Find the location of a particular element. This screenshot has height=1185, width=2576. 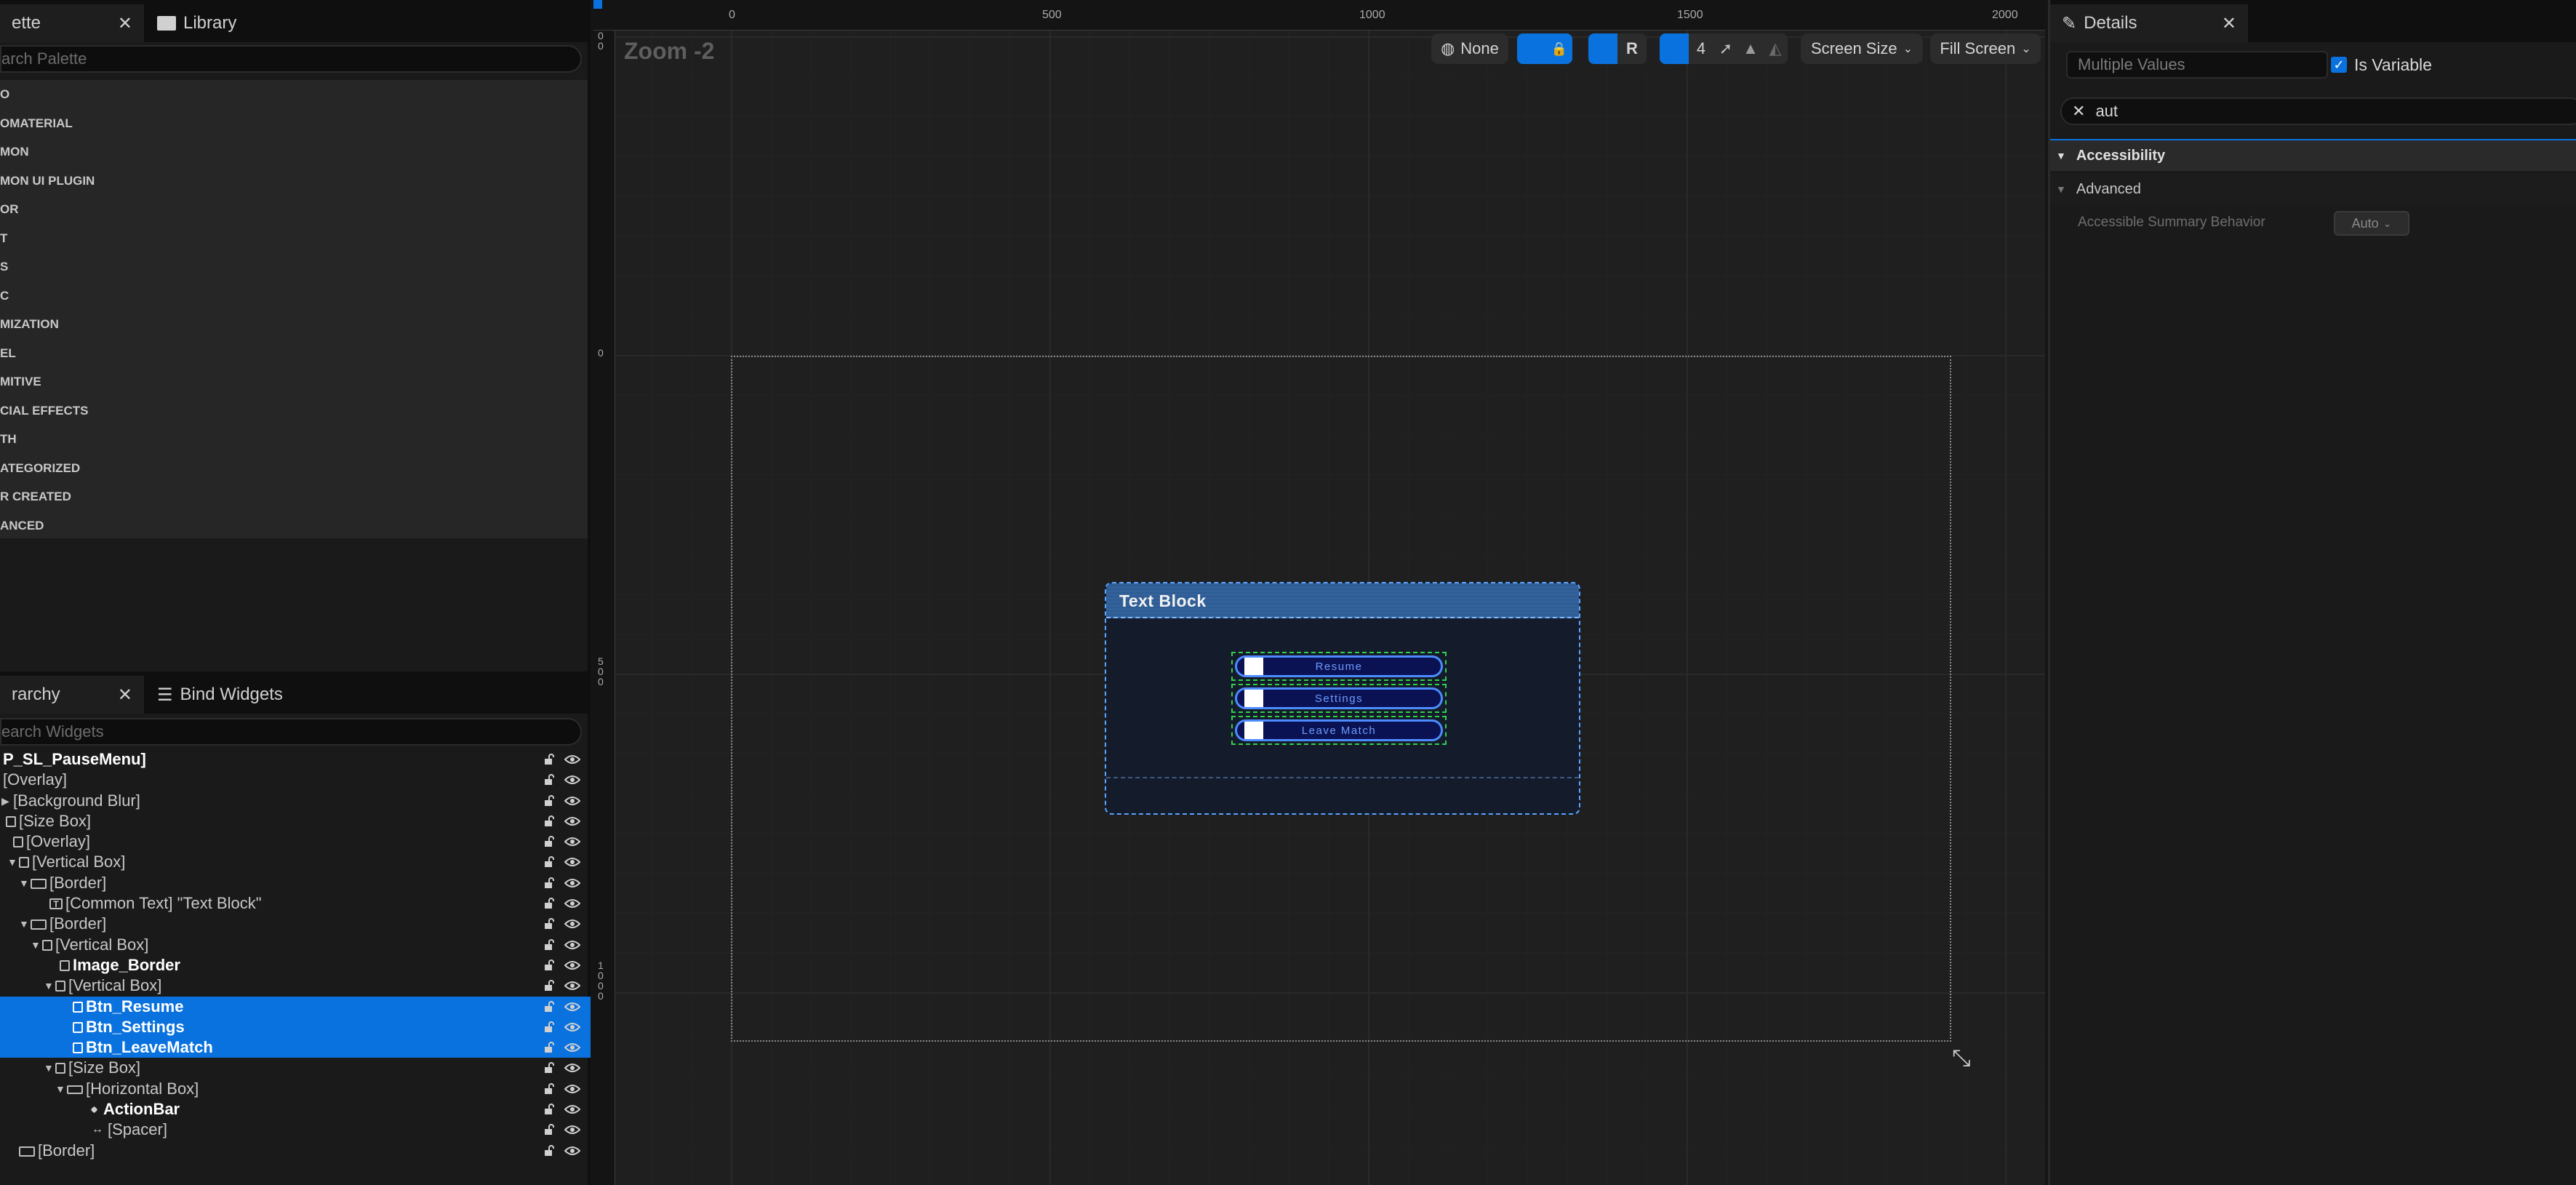

menu-header: Text Block is located at coordinates (1342, 600).